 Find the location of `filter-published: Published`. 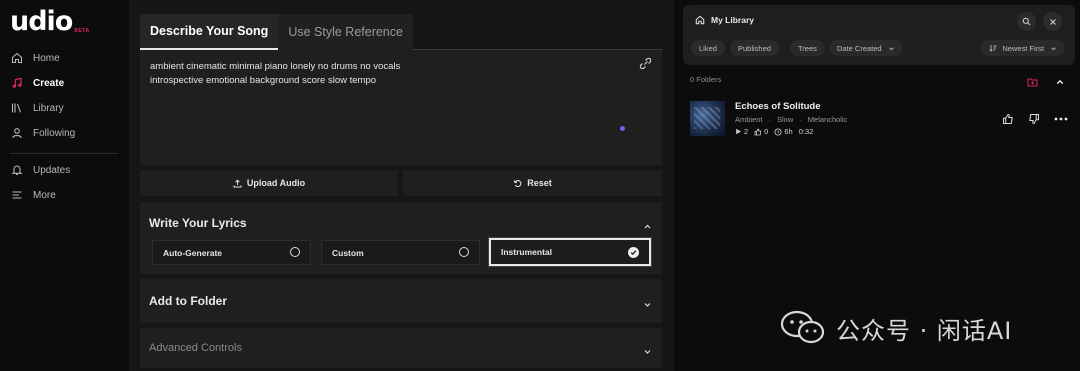

filter-published: Published is located at coordinates (754, 48).